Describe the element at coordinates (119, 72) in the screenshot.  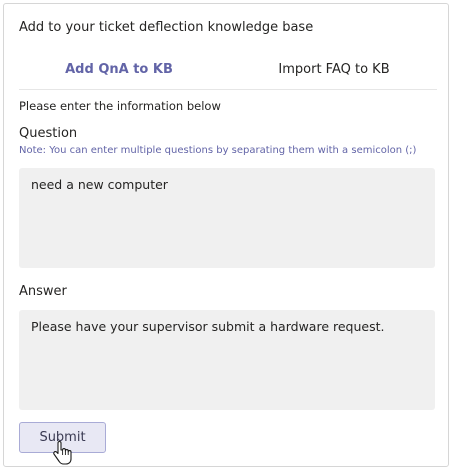
I see `tab-add-qna: Add QnA to KB` at that location.